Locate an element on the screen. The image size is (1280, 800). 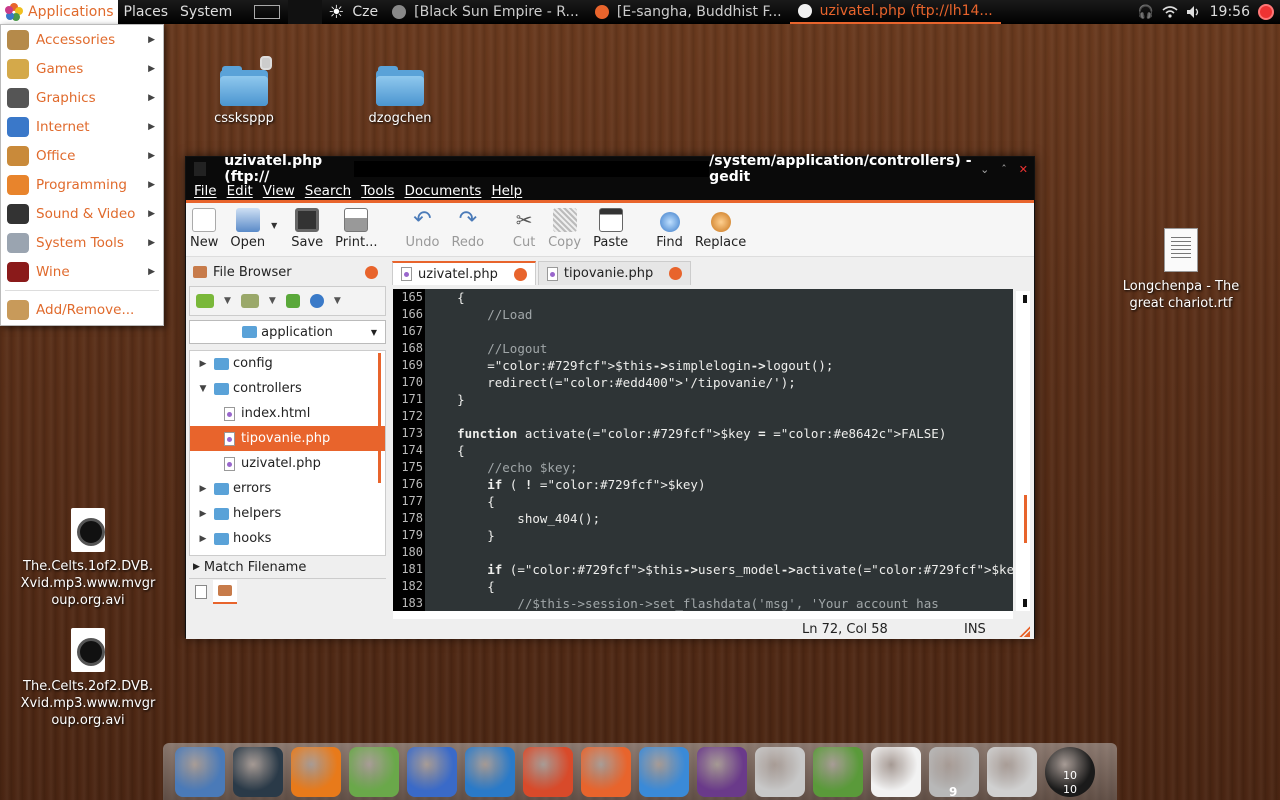
wave-icon is located at coordinates (664, 771).